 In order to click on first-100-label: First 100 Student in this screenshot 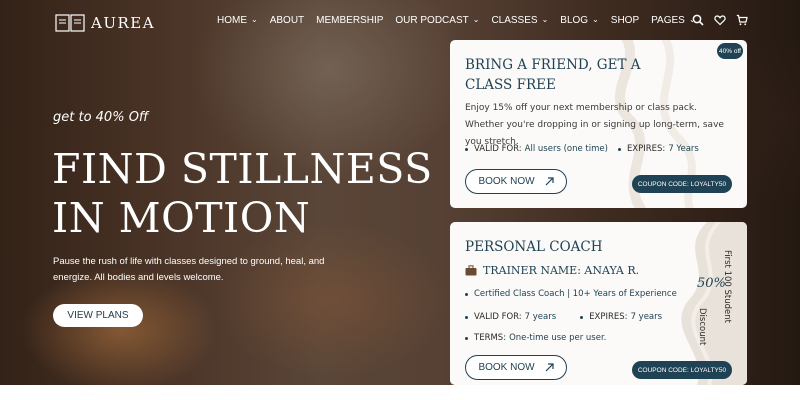, I will do `click(727, 286)`.